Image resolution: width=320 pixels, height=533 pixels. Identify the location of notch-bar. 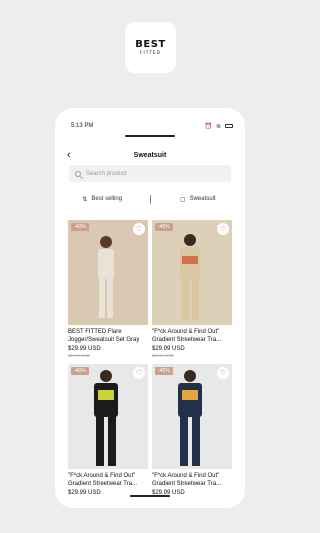
(150, 136).